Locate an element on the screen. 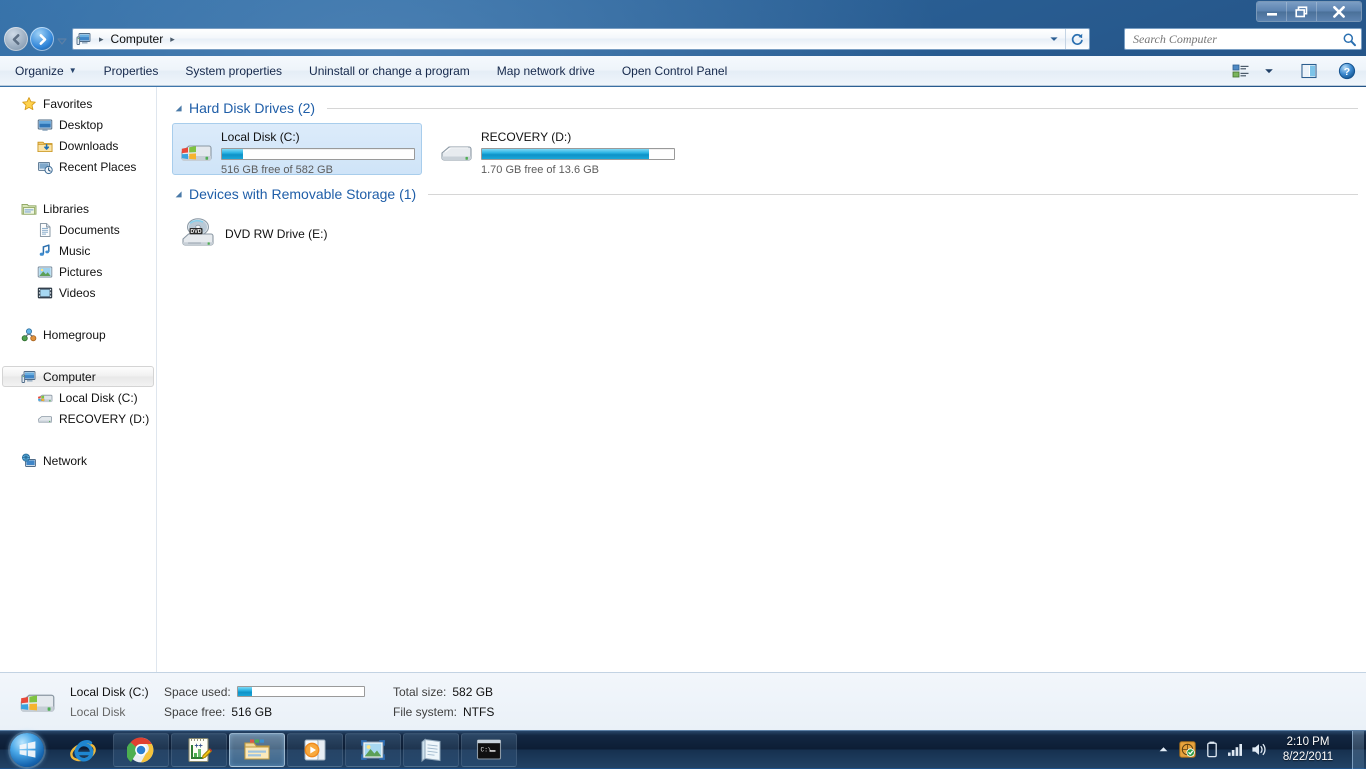  sidebar-item-desktop: Desktop is located at coordinates (78, 124).